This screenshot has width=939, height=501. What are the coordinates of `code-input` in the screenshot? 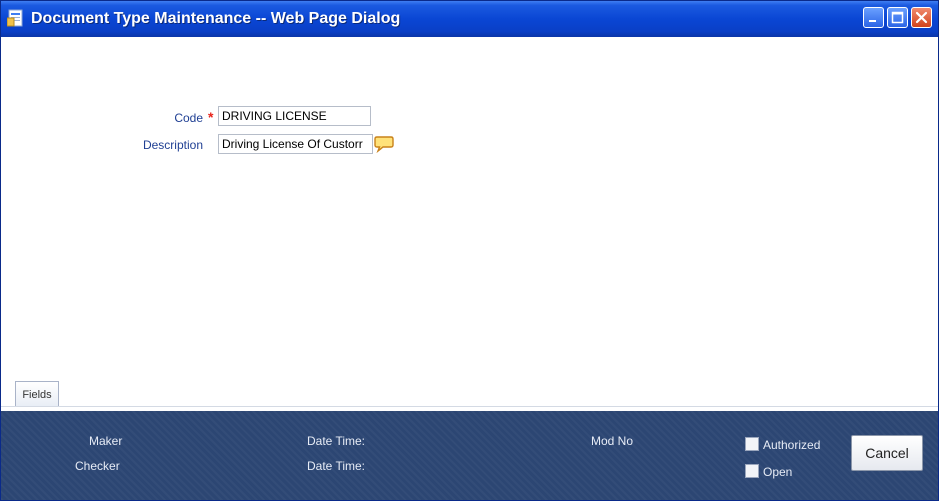 It's located at (294, 116).